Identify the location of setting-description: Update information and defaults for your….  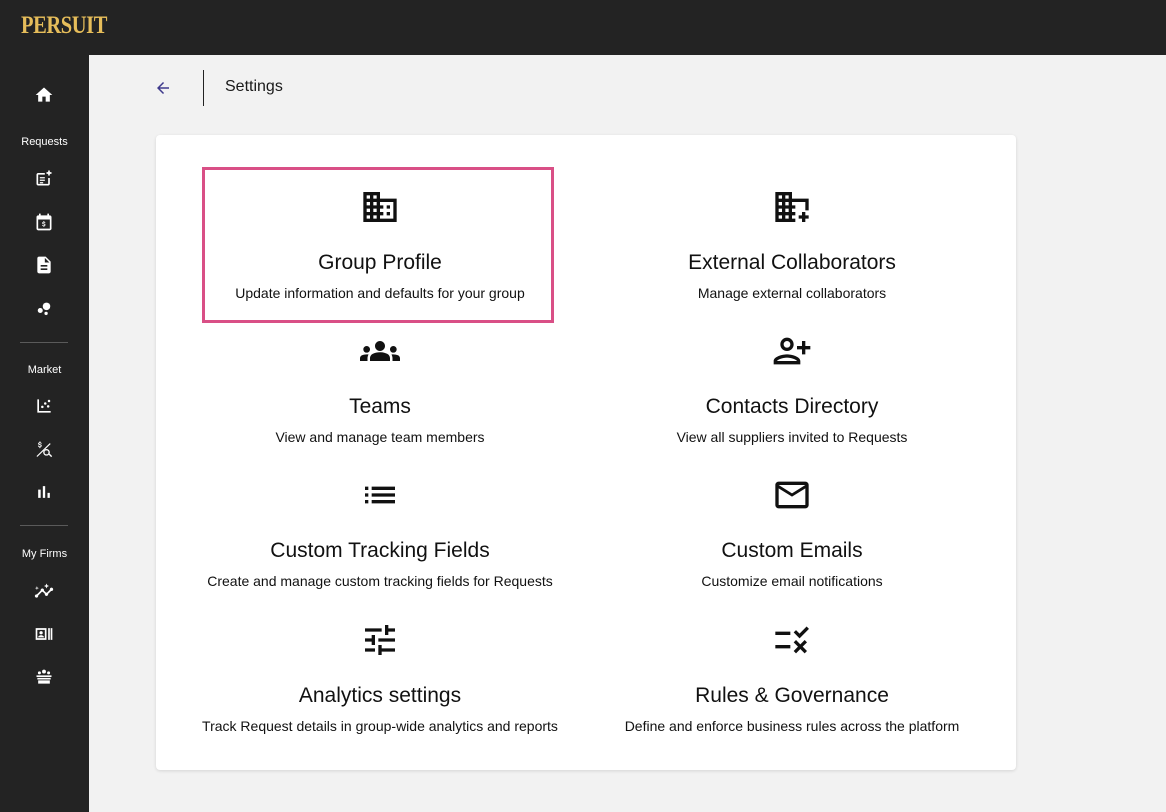
(380, 293).